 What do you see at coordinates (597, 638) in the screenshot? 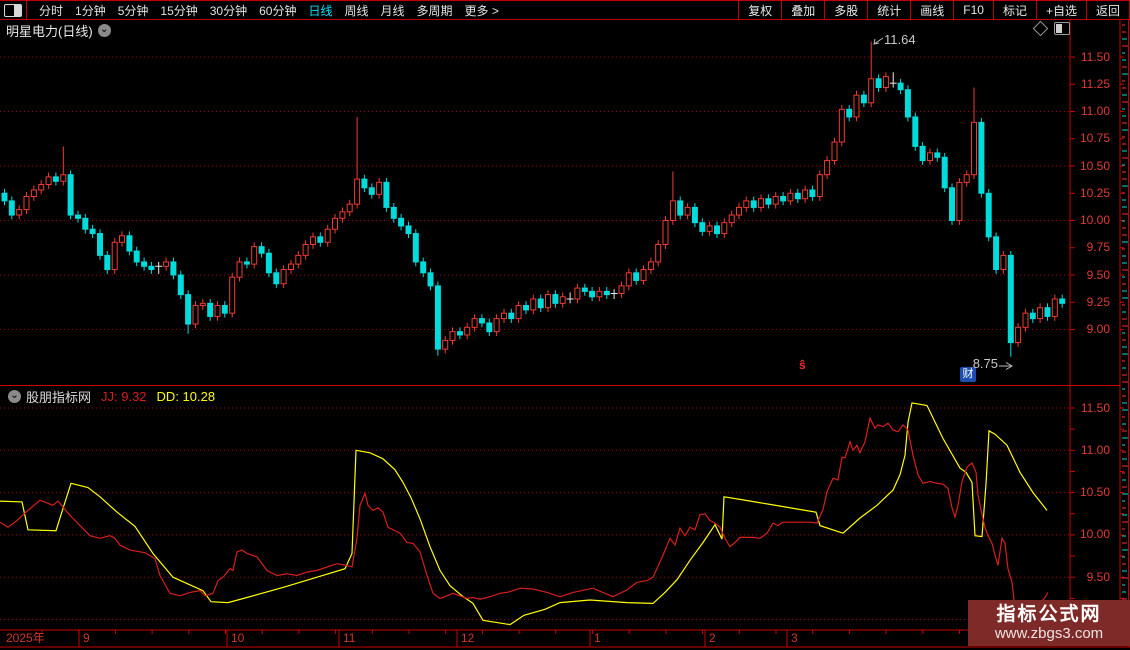
I see `month-label: 1` at bounding box center [597, 638].